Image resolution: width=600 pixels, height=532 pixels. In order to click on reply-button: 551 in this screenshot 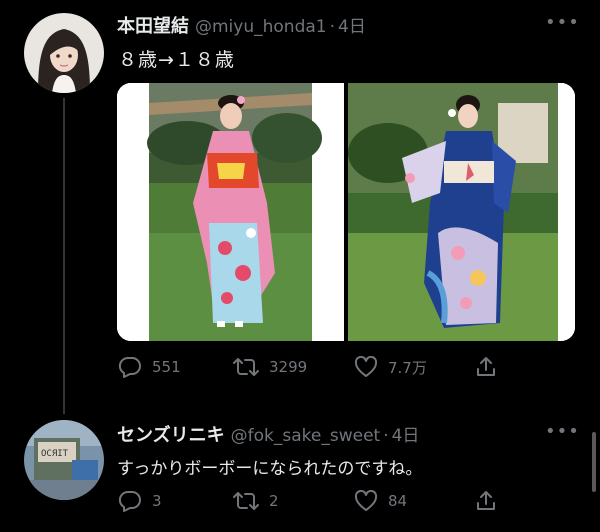, I will do `click(175, 367)`.